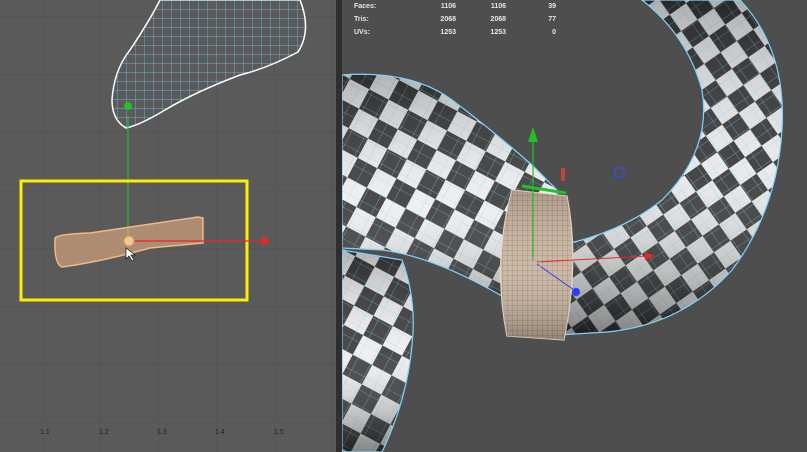 The image size is (807, 452). Describe the element at coordinates (576, 292) in the screenshot. I see `z-axis-handle-icon` at that location.